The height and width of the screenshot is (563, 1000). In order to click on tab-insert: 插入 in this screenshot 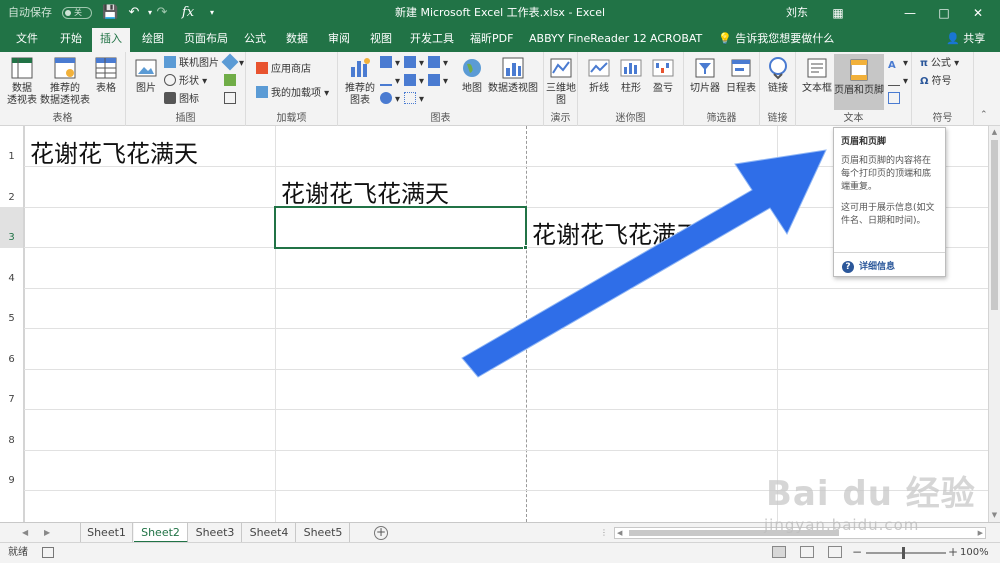, I will do `click(111, 40)`.